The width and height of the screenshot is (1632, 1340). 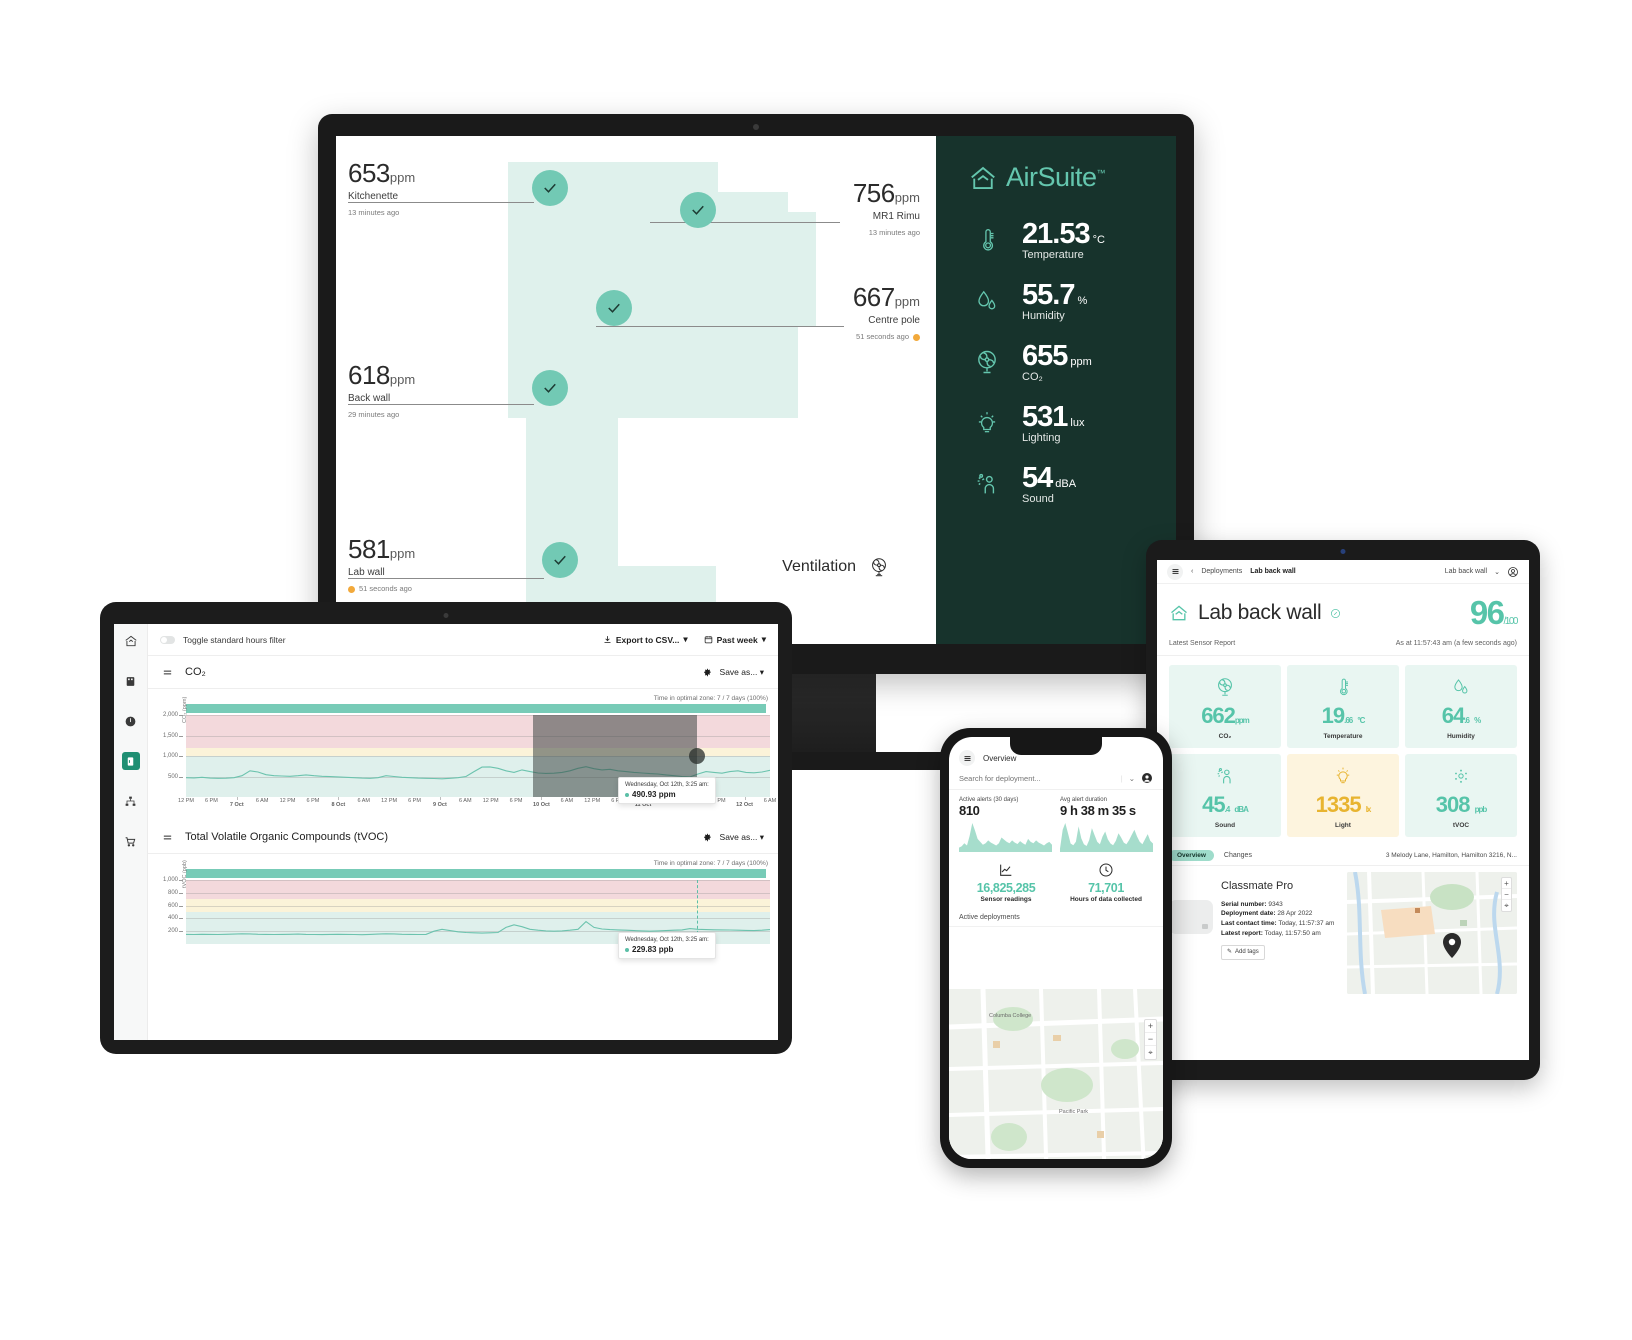 I want to click on sensor-unit: ppm, so click(x=907, y=197).